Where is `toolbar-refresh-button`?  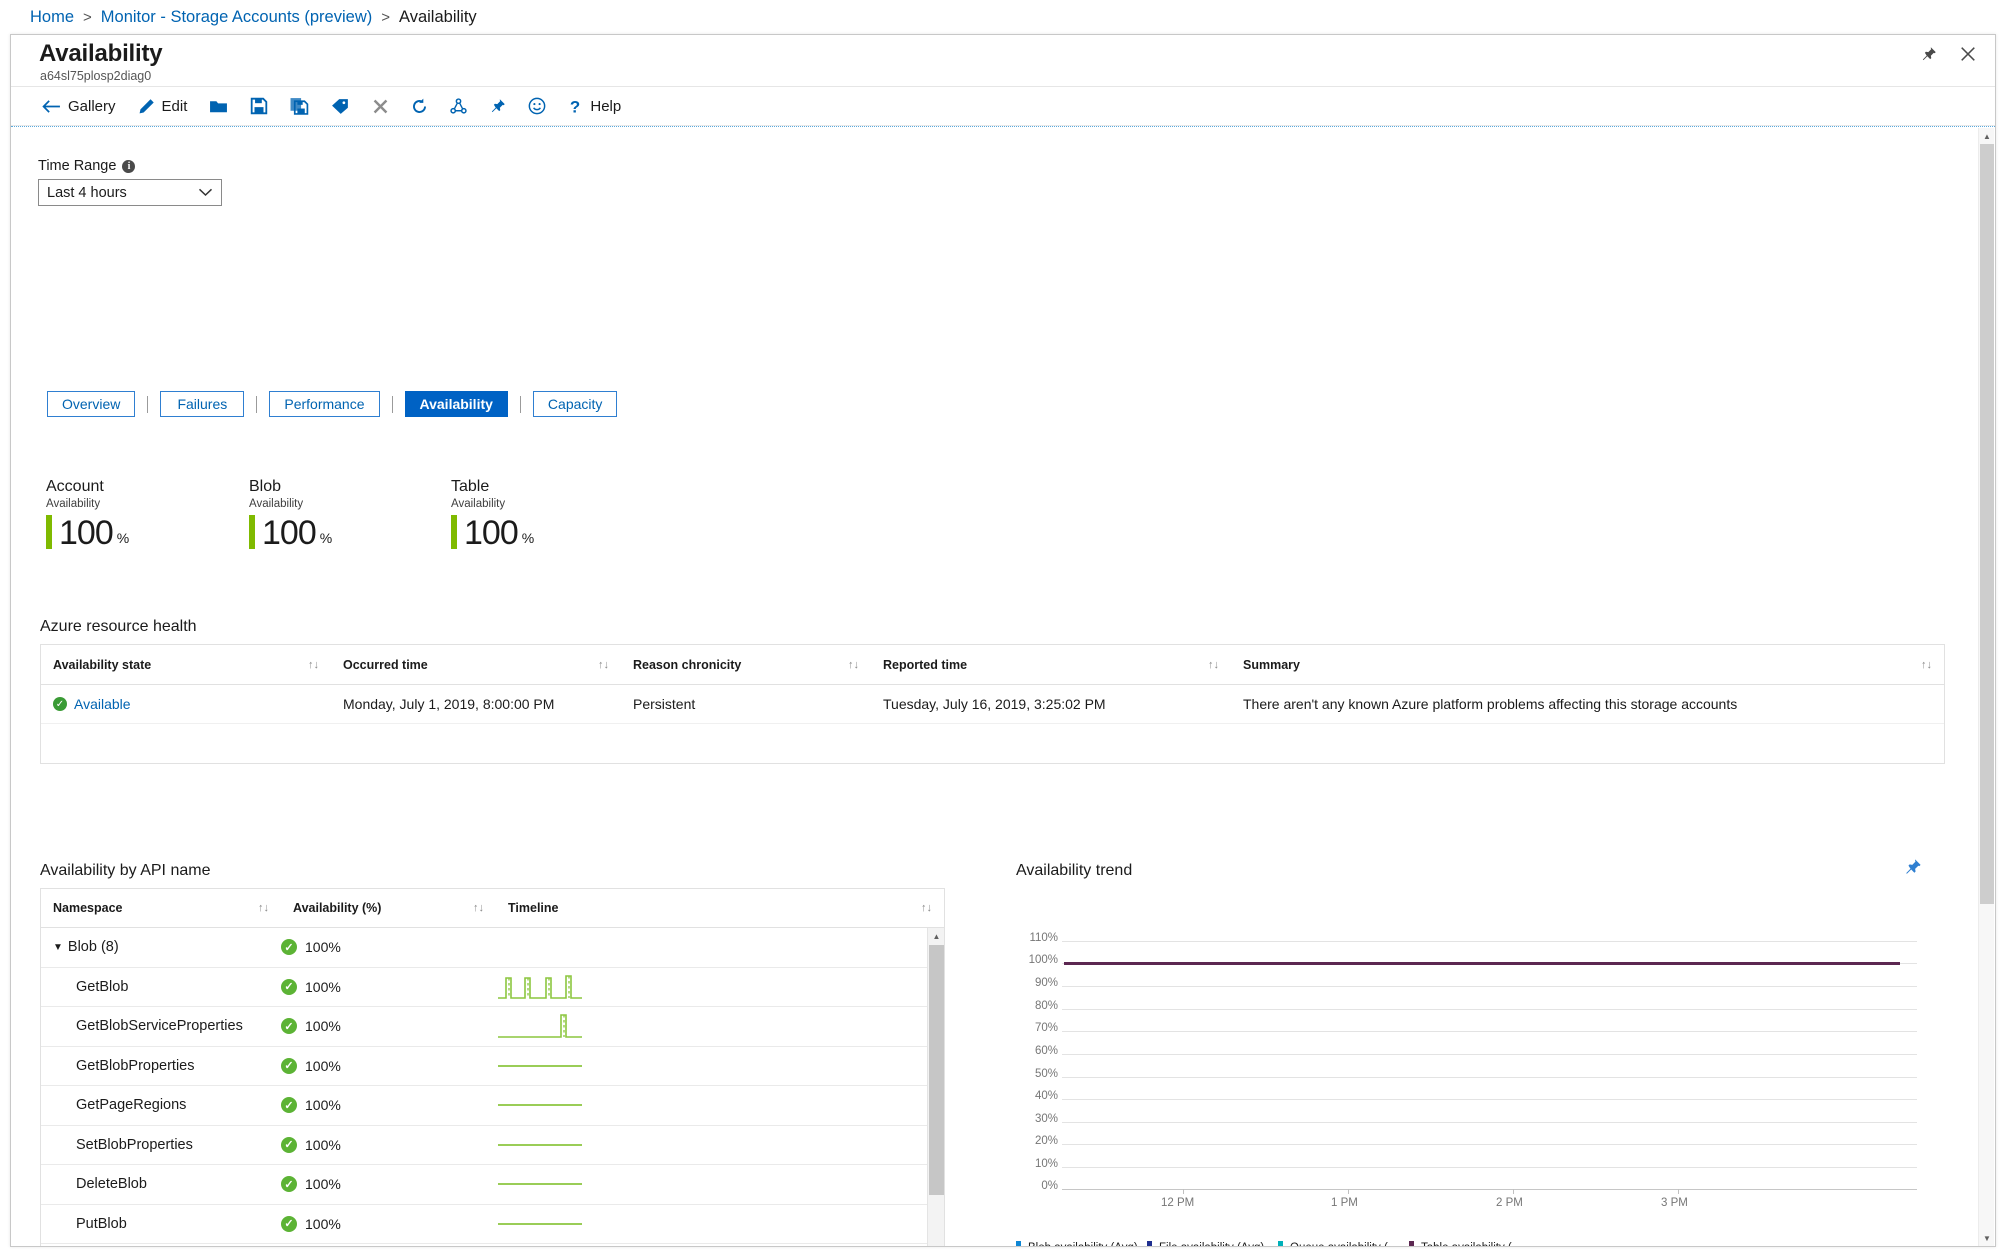
toolbar-refresh-button is located at coordinates (419, 106).